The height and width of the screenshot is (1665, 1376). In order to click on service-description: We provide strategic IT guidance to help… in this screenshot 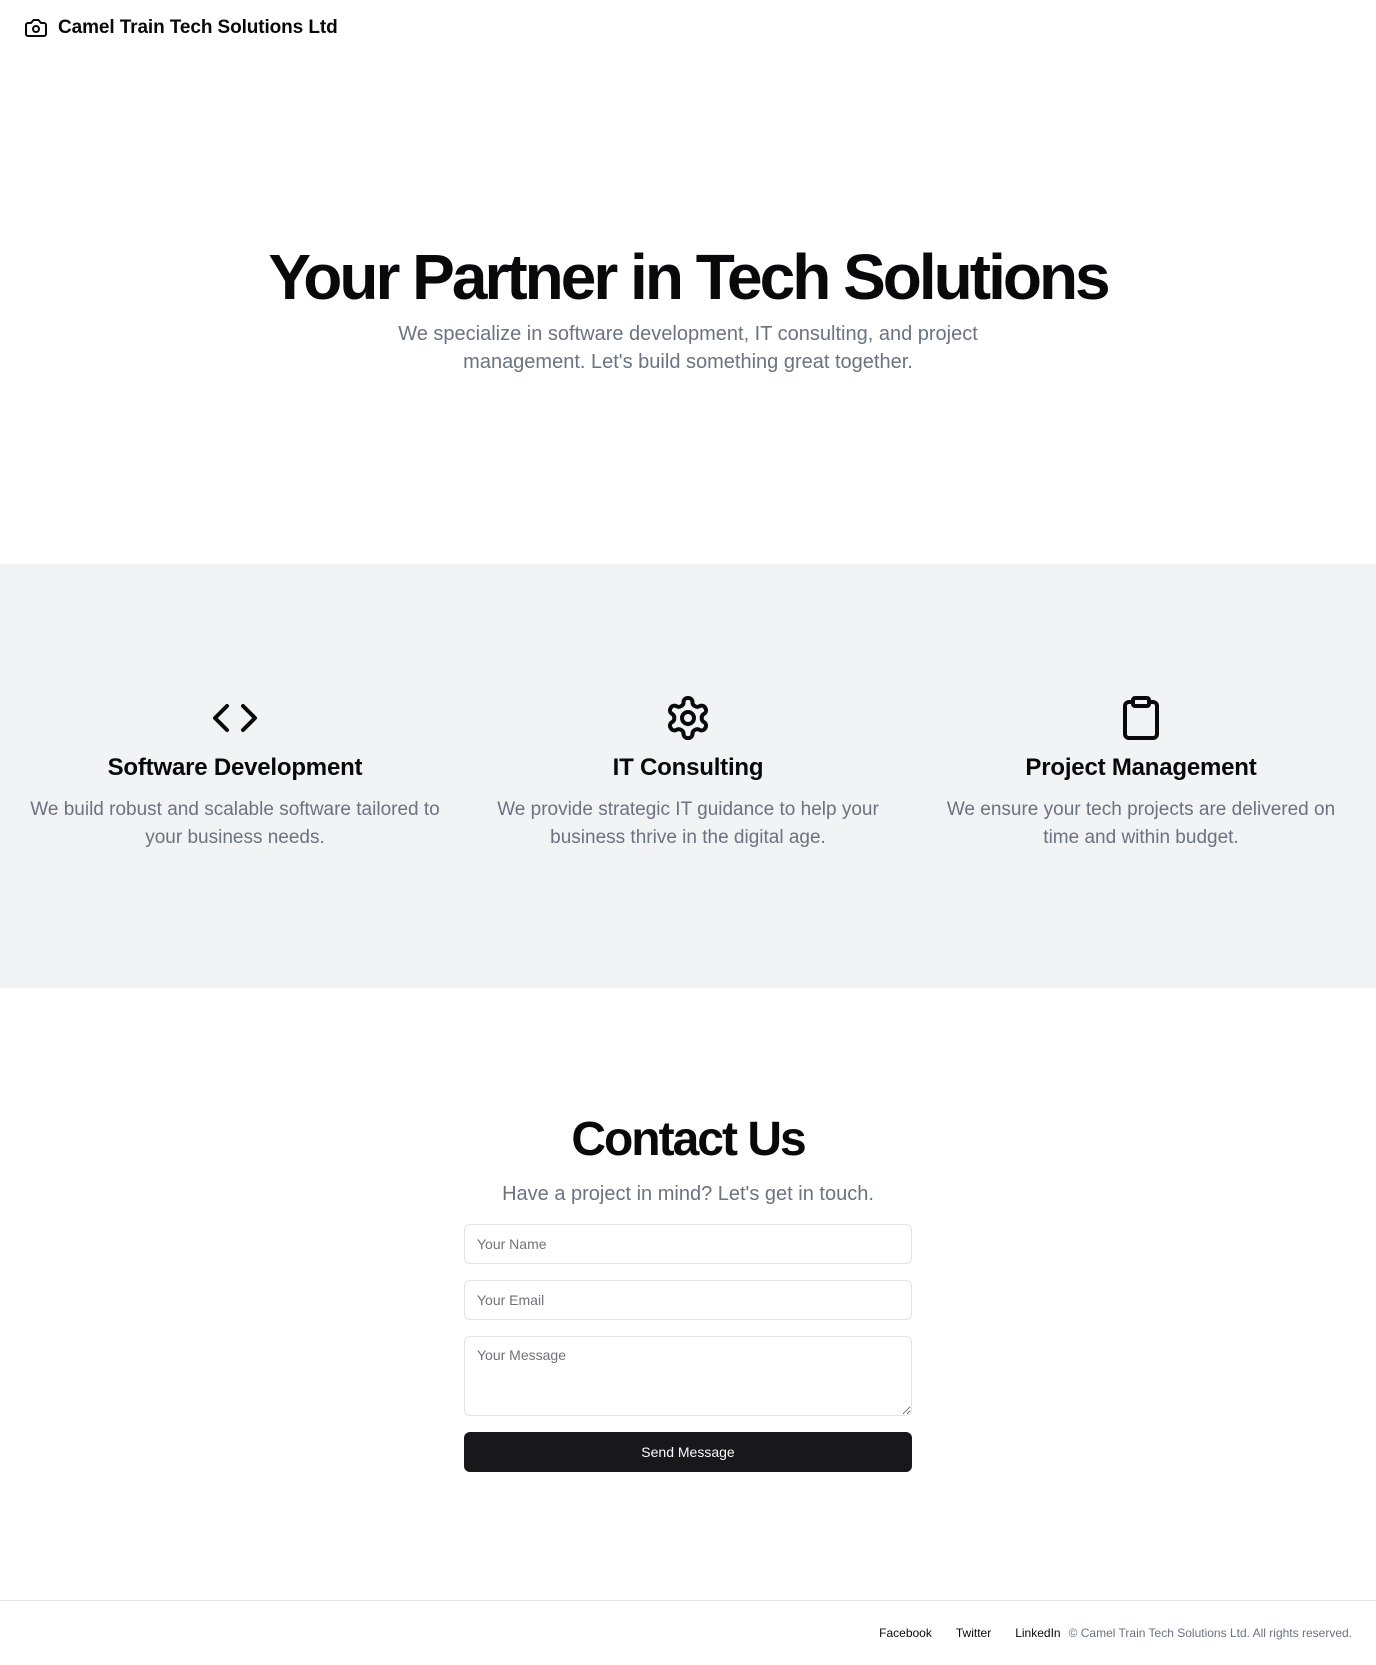, I will do `click(688, 823)`.